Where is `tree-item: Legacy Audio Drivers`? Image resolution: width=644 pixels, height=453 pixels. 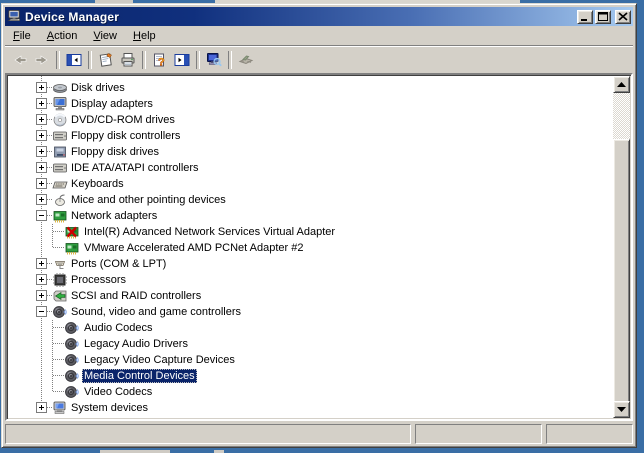
tree-item: Legacy Audio Drivers is located at coordinates (310, 344).